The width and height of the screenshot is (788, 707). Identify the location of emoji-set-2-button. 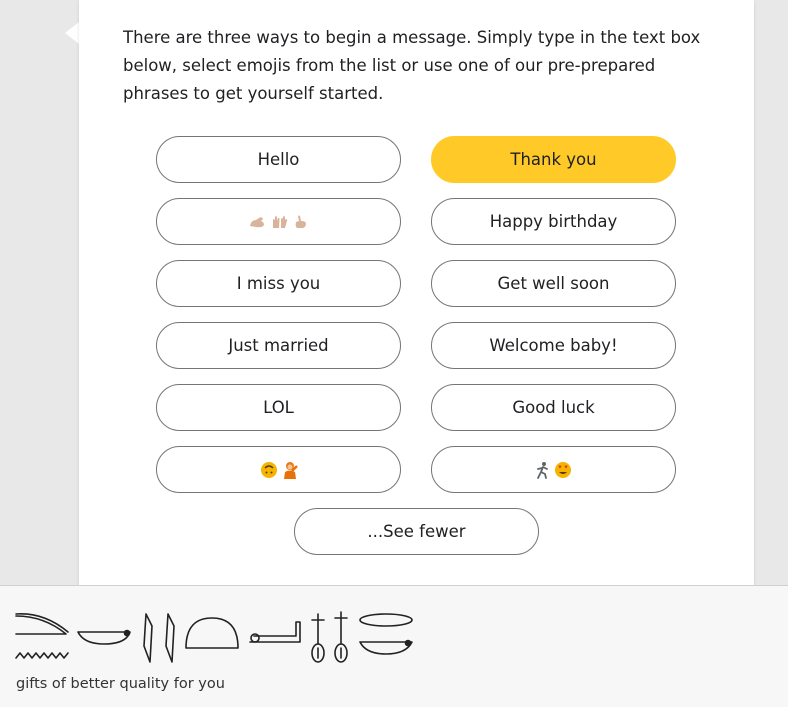
(278, 469).